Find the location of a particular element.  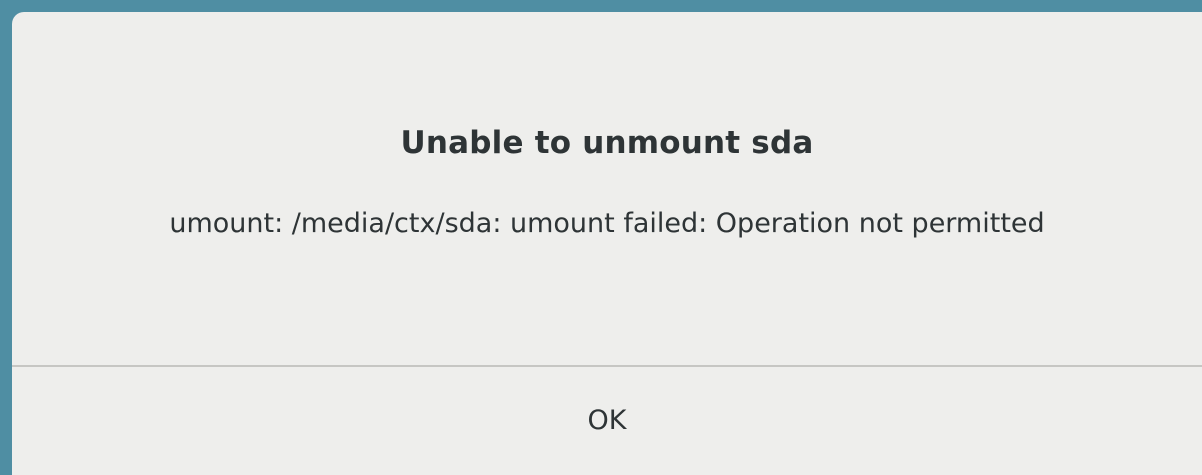

dialog-title: Unable to unmount sda is located at coordinates (607, 143).